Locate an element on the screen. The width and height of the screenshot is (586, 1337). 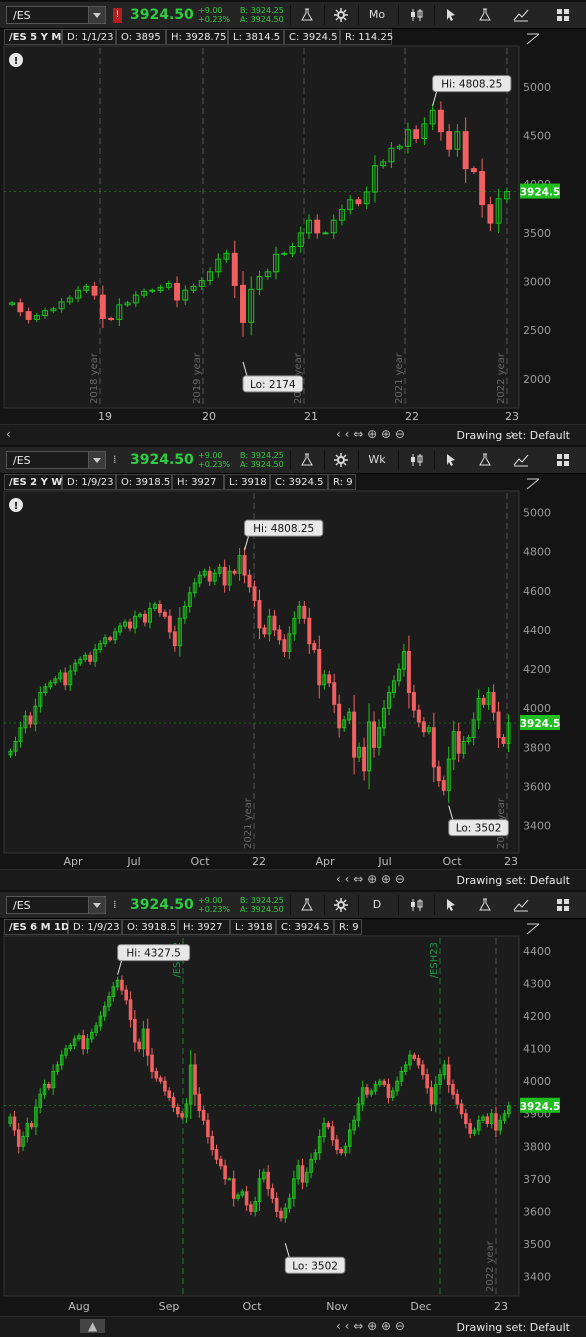
collapse-icon: ▲ is located at coordinates (93, 1326).